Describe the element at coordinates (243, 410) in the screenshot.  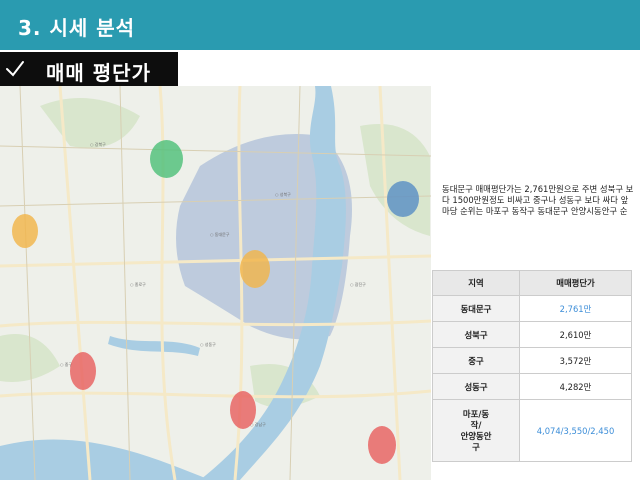
I see `red-marker-south` at that location.